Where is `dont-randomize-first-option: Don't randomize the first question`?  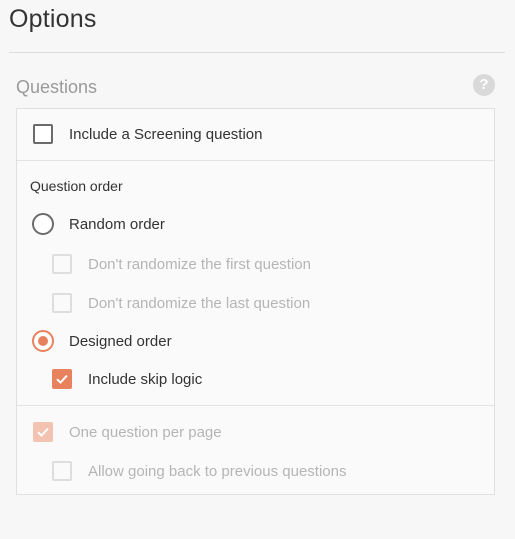 dont-randomize-first-option: Don't randomize the first question is located at coordinates (181, 264).